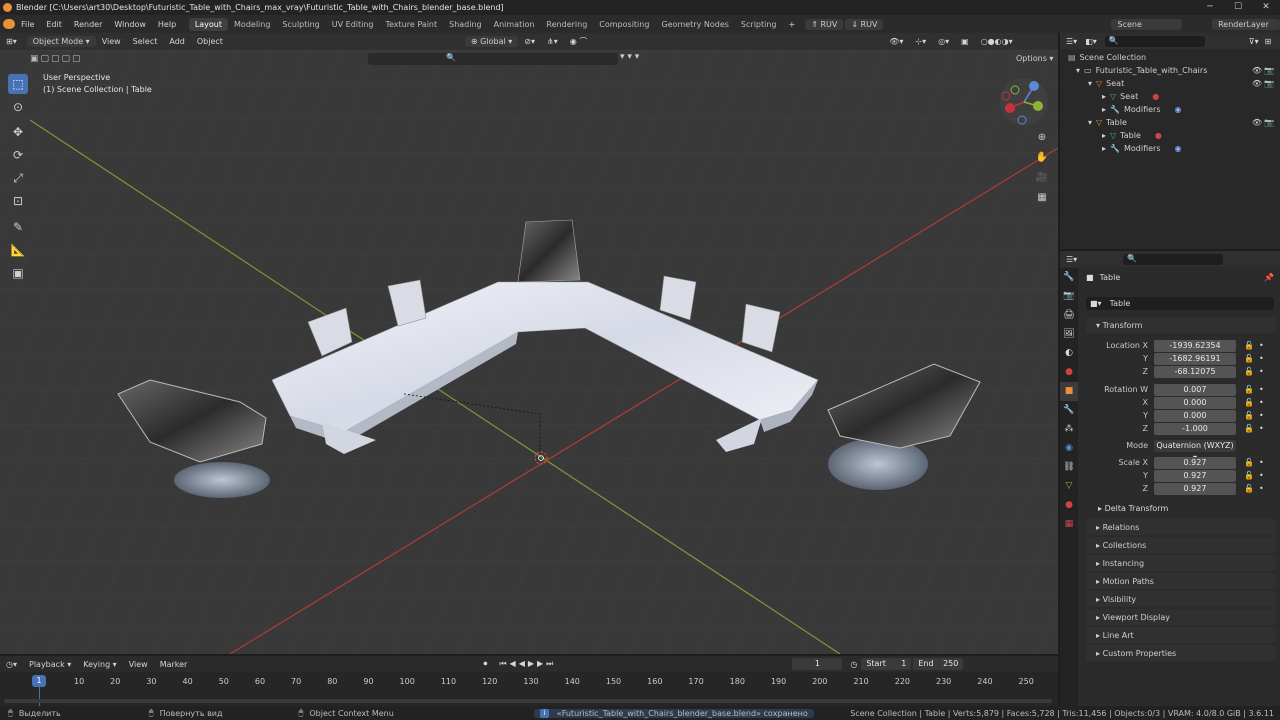  Describe the element at coordinates (174, 664) in the screenshot. I see `timeline-marker-menu: Marker` at that location.